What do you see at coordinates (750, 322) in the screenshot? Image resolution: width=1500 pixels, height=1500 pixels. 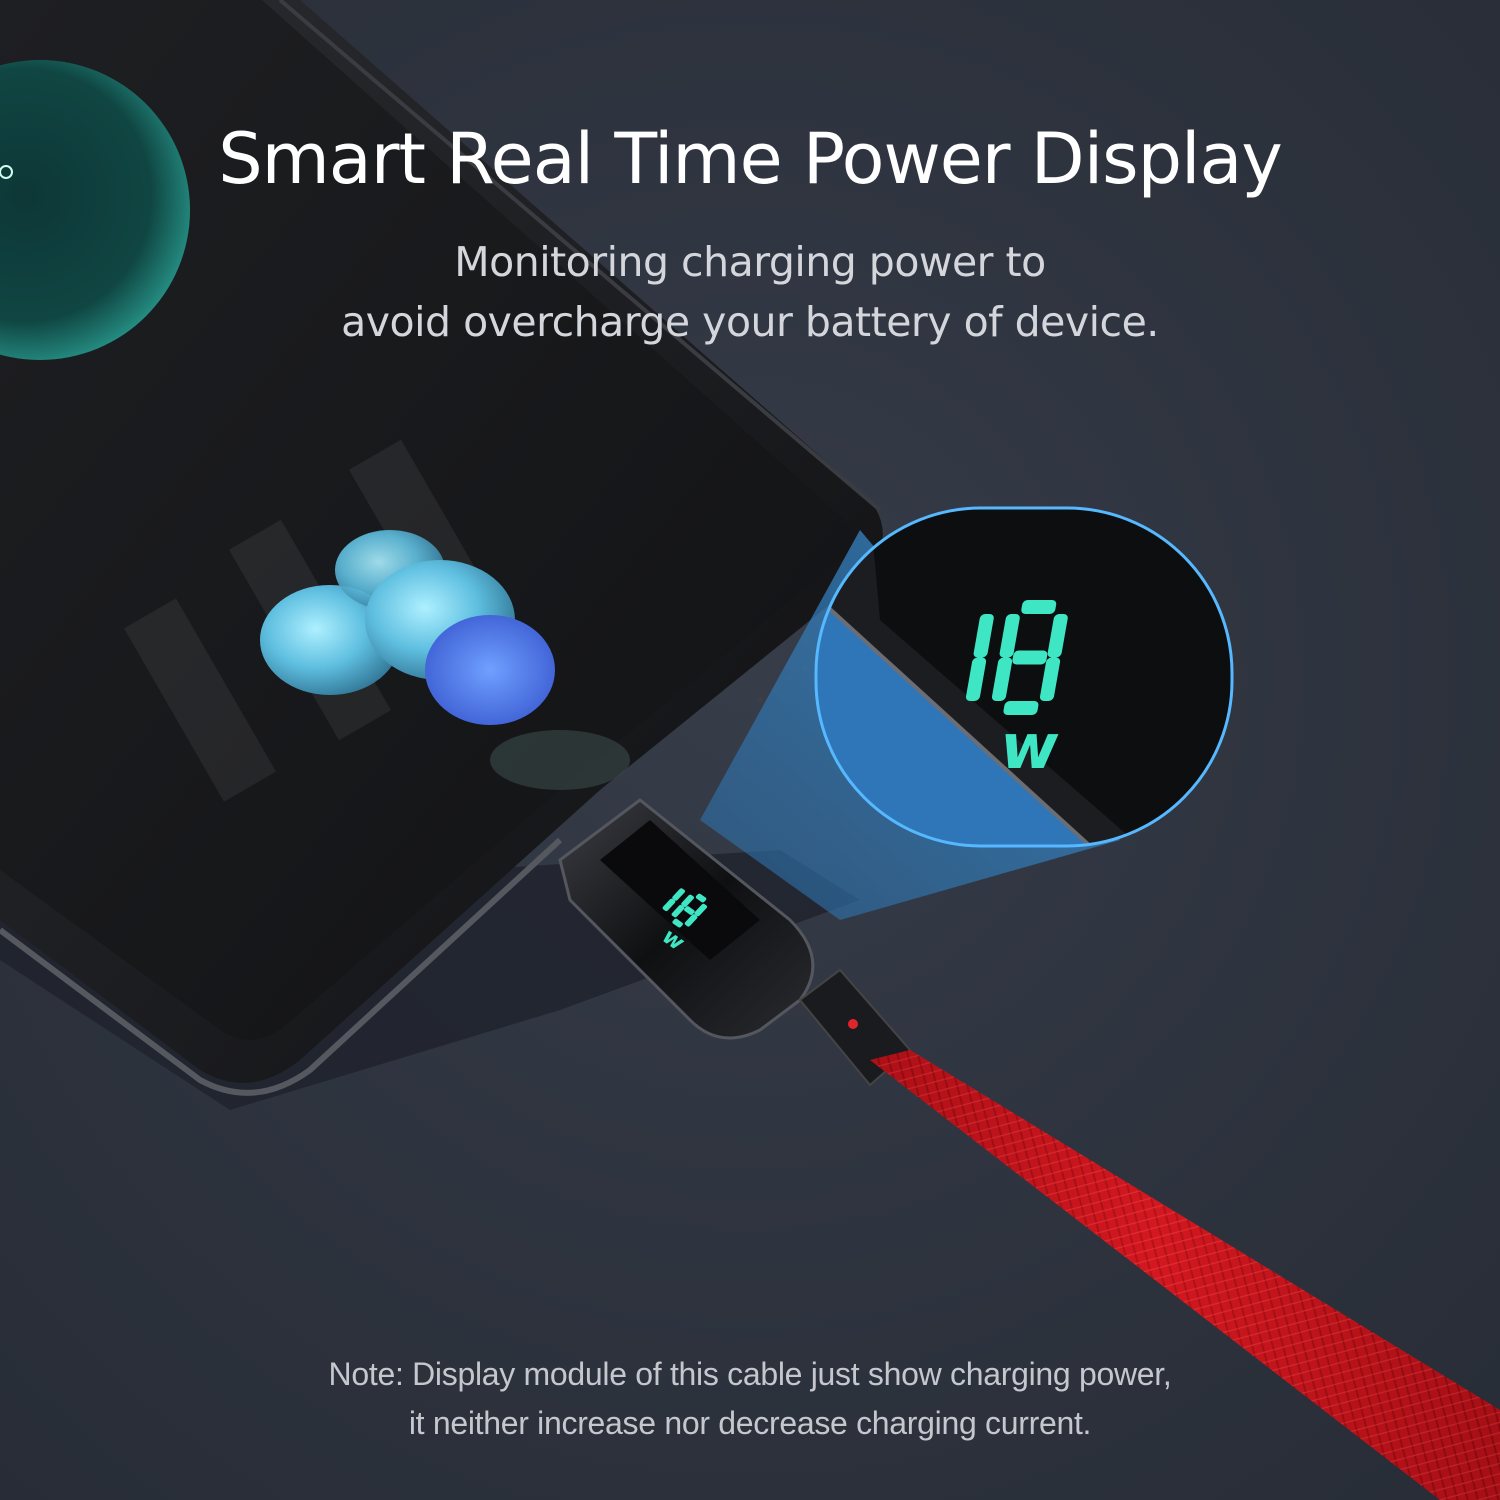 I see `subheadline-line-2: avoid overcharge your battery of device.` at bounding box center [750, 322].